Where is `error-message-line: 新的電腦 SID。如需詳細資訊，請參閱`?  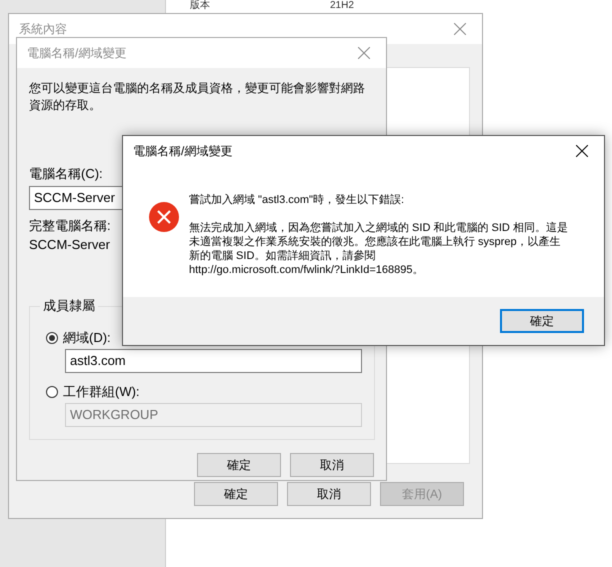 error-message-line: 新的電腦 SID。如需詳細資訊，請參閱 is located at coordinates (282, 256).